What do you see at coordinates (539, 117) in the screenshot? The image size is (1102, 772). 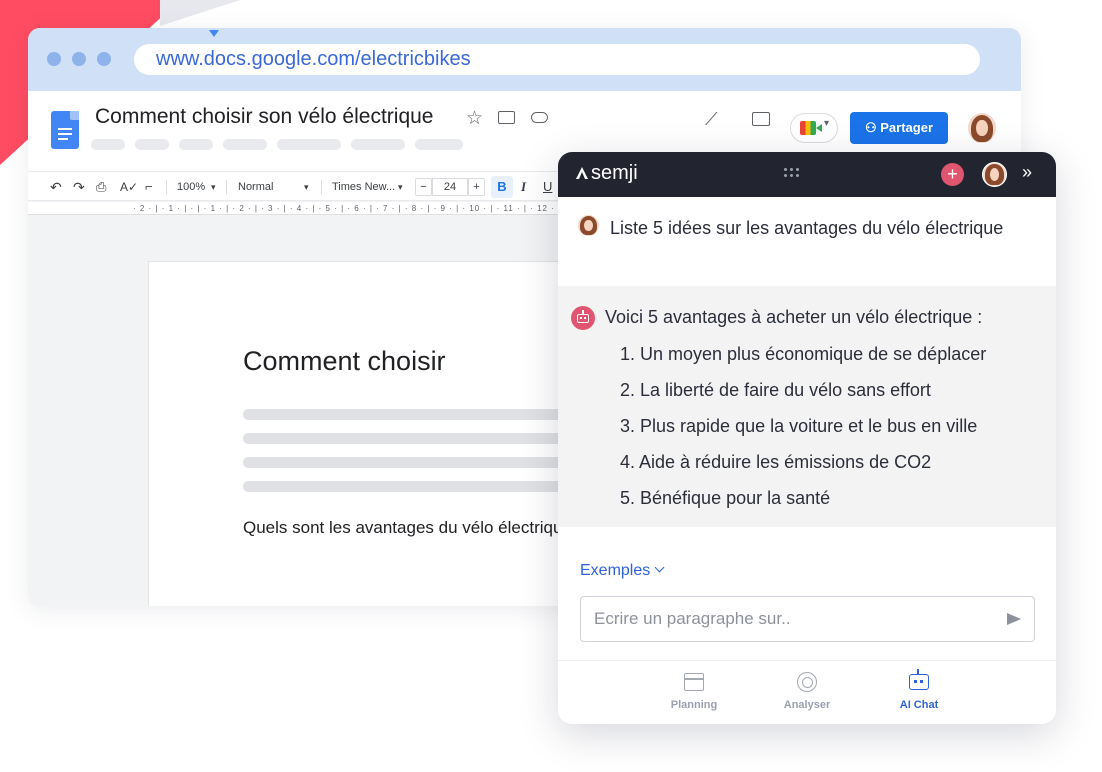 I see `cloud-status-icon` at bounding box center [539, 117].